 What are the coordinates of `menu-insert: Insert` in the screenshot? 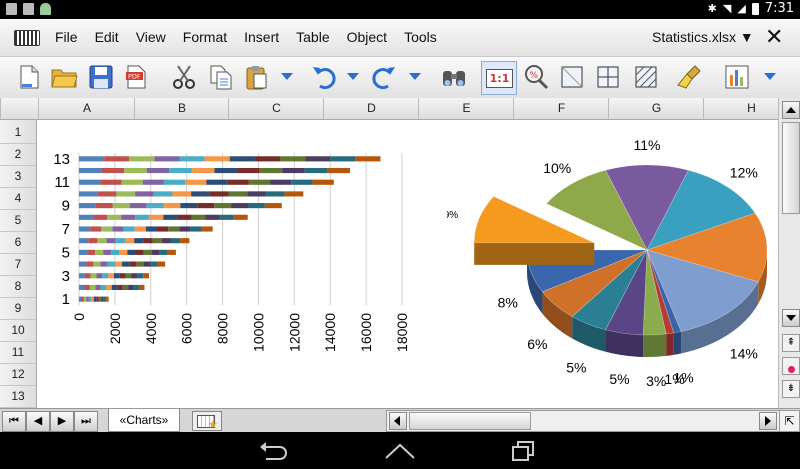 It's located at (261, 37).